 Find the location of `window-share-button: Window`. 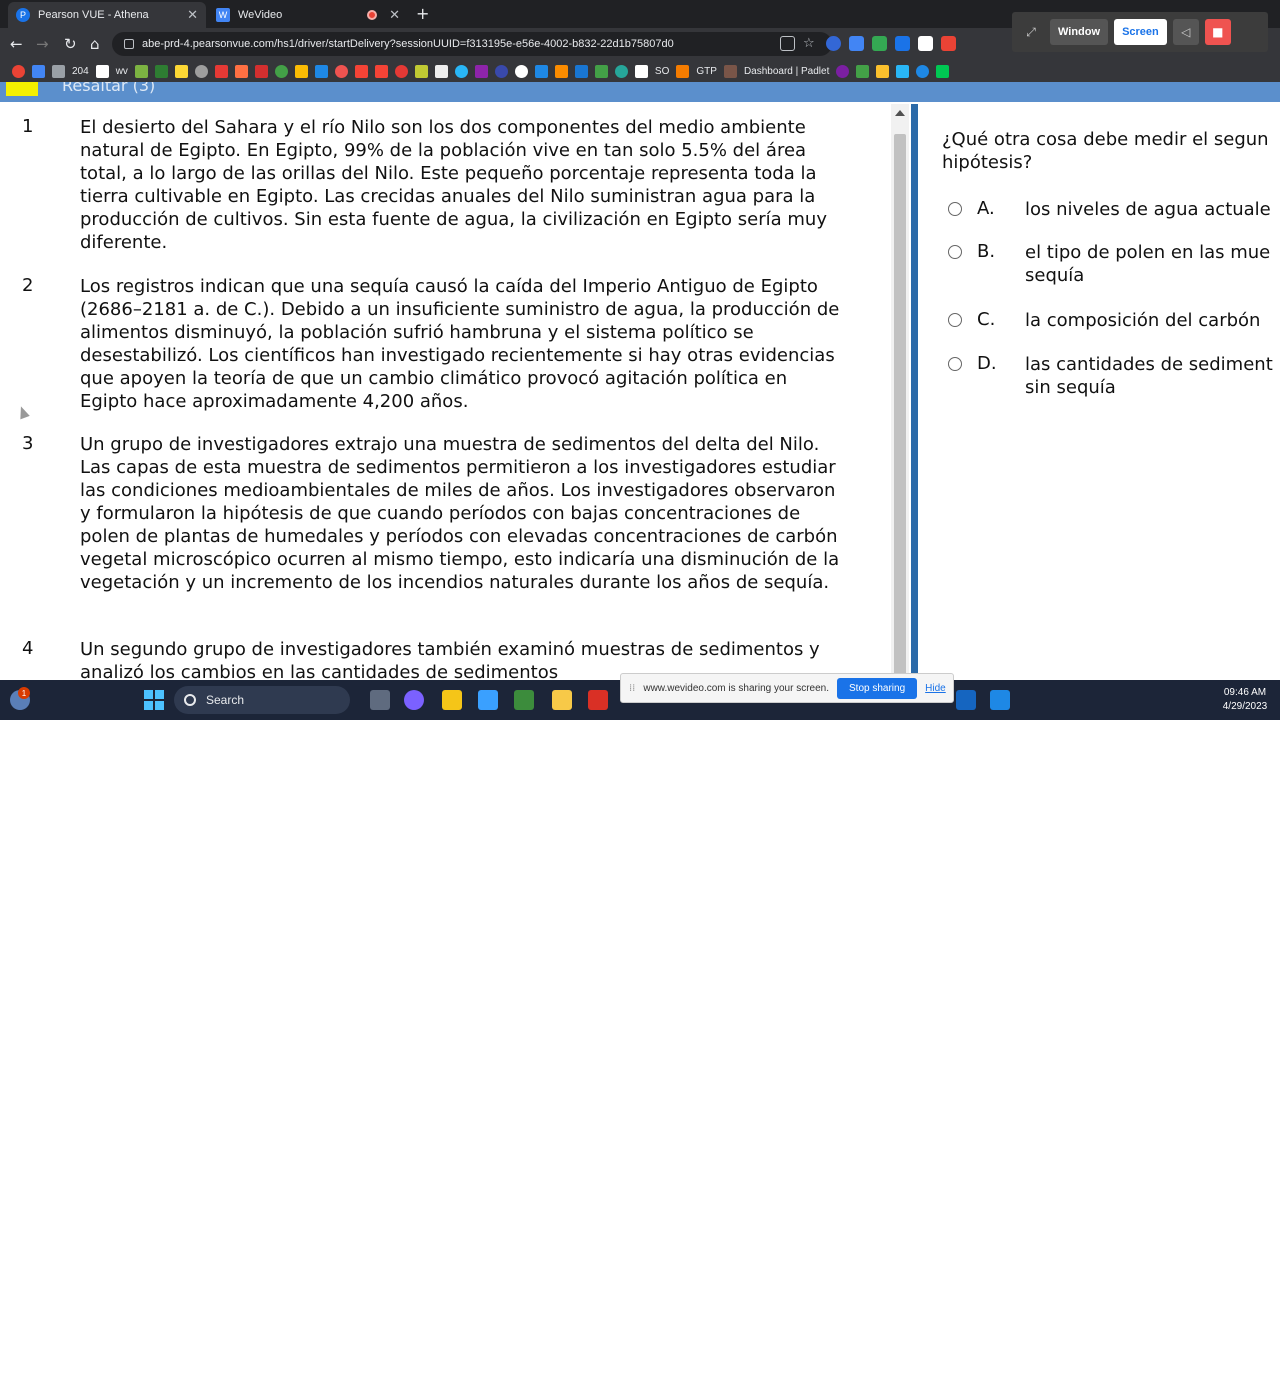

window-share-button: Window is located at coordinates (1079, 32).